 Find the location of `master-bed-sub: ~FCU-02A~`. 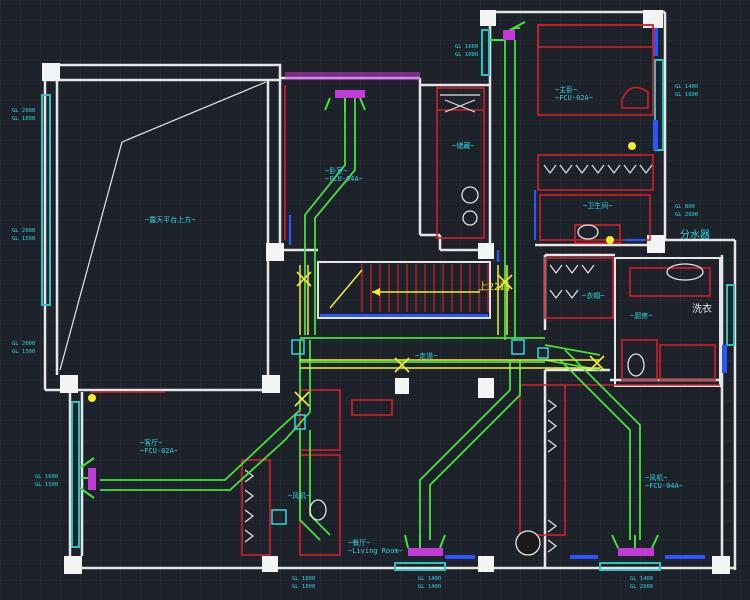

master-bed-sub: ~FCU-02A~ is located at coordinates (574, 98).